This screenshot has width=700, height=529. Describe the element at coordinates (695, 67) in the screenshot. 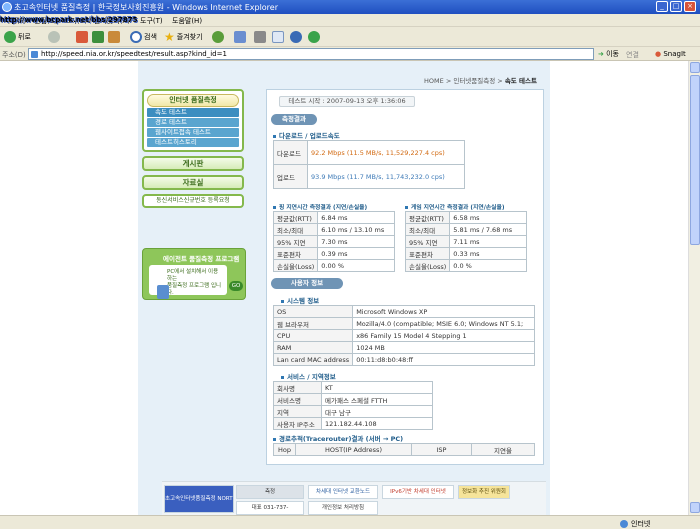

I see `scroll-up-arrow-icon` at that location.